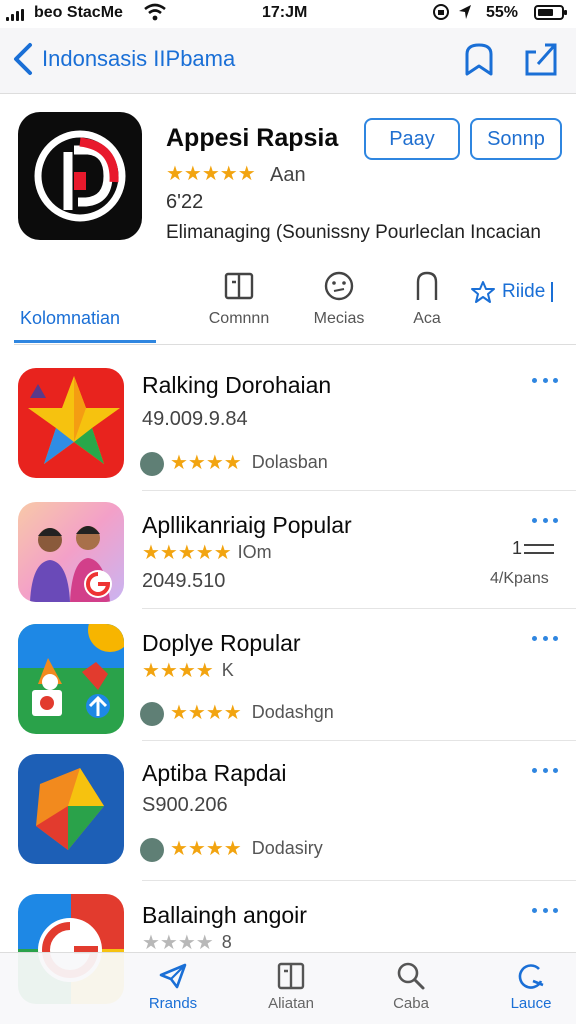 This screenshot has width=576, height=1024. What do you see at coordinates (85, 341) in the screenshot?
I see `tab-underline` at bounding box center [85, 341].